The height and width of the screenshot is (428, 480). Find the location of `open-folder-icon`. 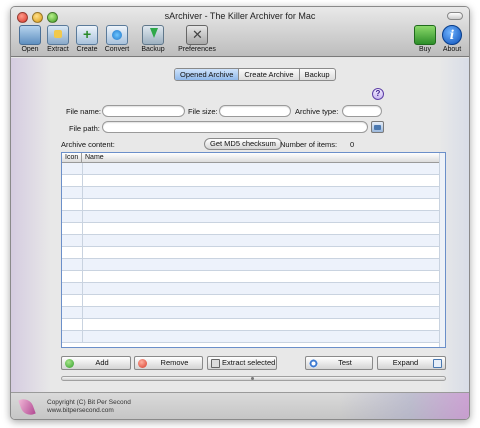

open-folder-icon is located at coordinates (30, 35).